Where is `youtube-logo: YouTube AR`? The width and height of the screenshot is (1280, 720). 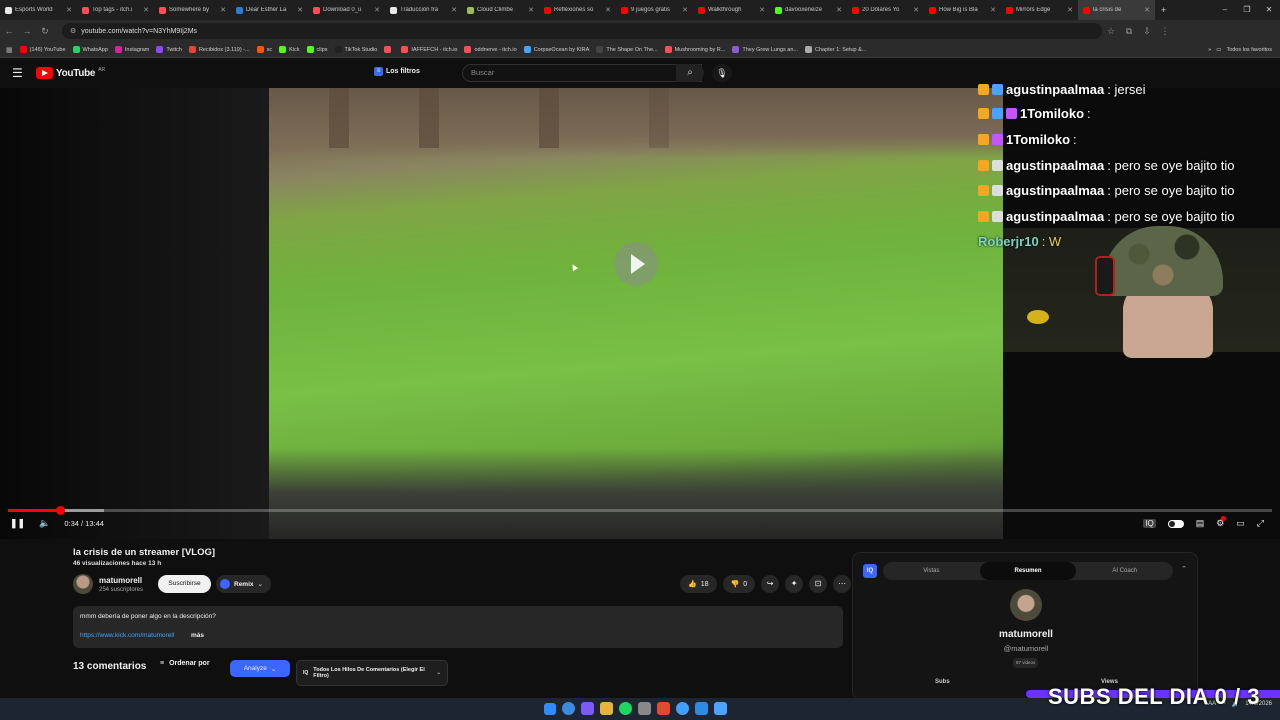 youtube-logo: YouTube AR is located at coordinates (70, 73).